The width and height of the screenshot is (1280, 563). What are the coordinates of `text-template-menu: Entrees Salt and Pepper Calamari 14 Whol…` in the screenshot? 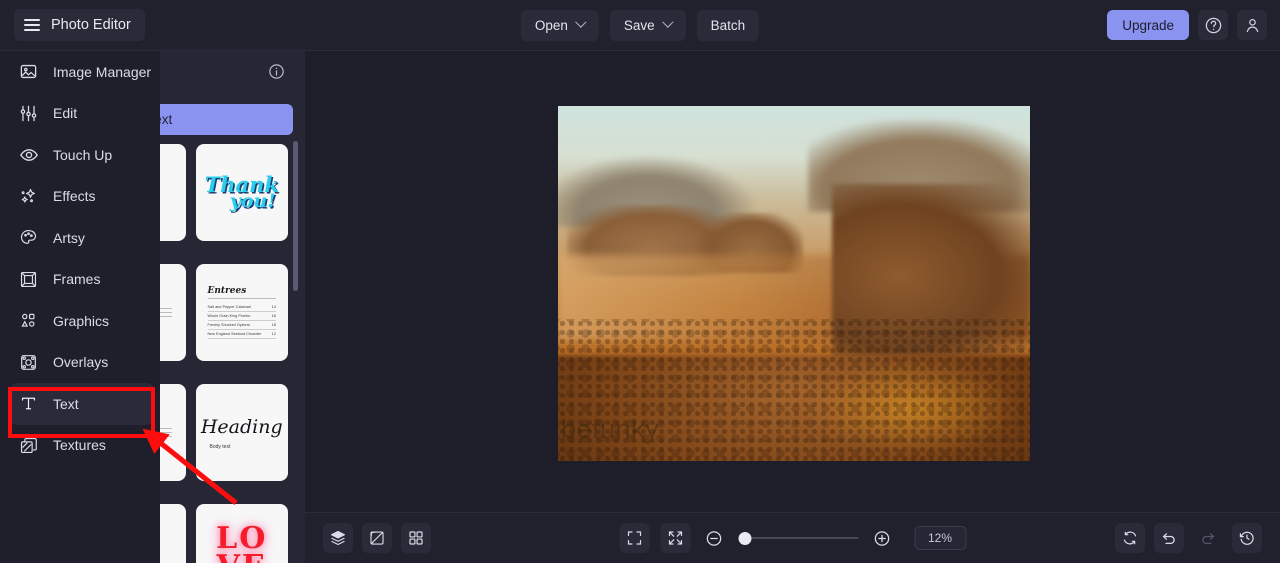 It's located at (242, 312).